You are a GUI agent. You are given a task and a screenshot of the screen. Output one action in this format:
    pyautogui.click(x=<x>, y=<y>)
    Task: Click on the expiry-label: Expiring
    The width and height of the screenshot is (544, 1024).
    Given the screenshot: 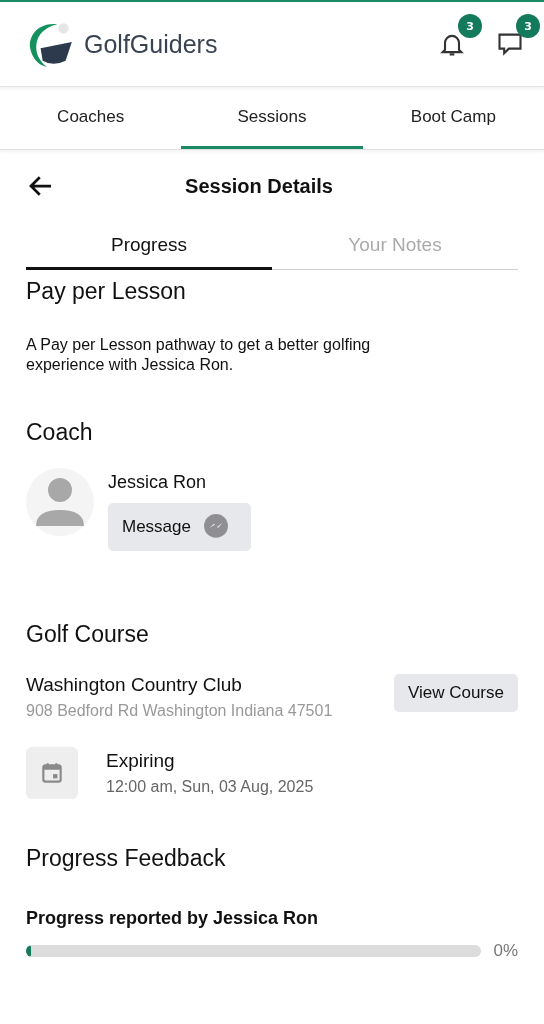 What is the action you would take?
    pyautogui.click(x=141, y=761)
    